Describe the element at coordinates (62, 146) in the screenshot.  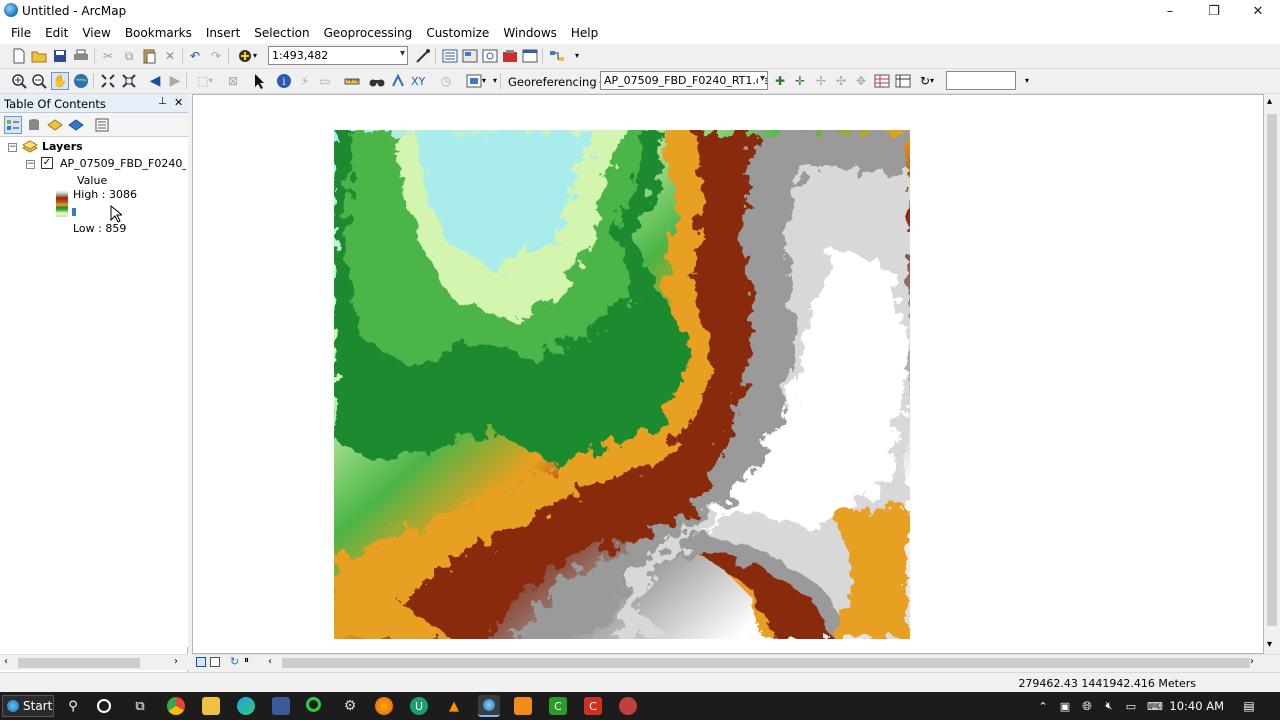
I see `layers-group-label: Layers` at that location.